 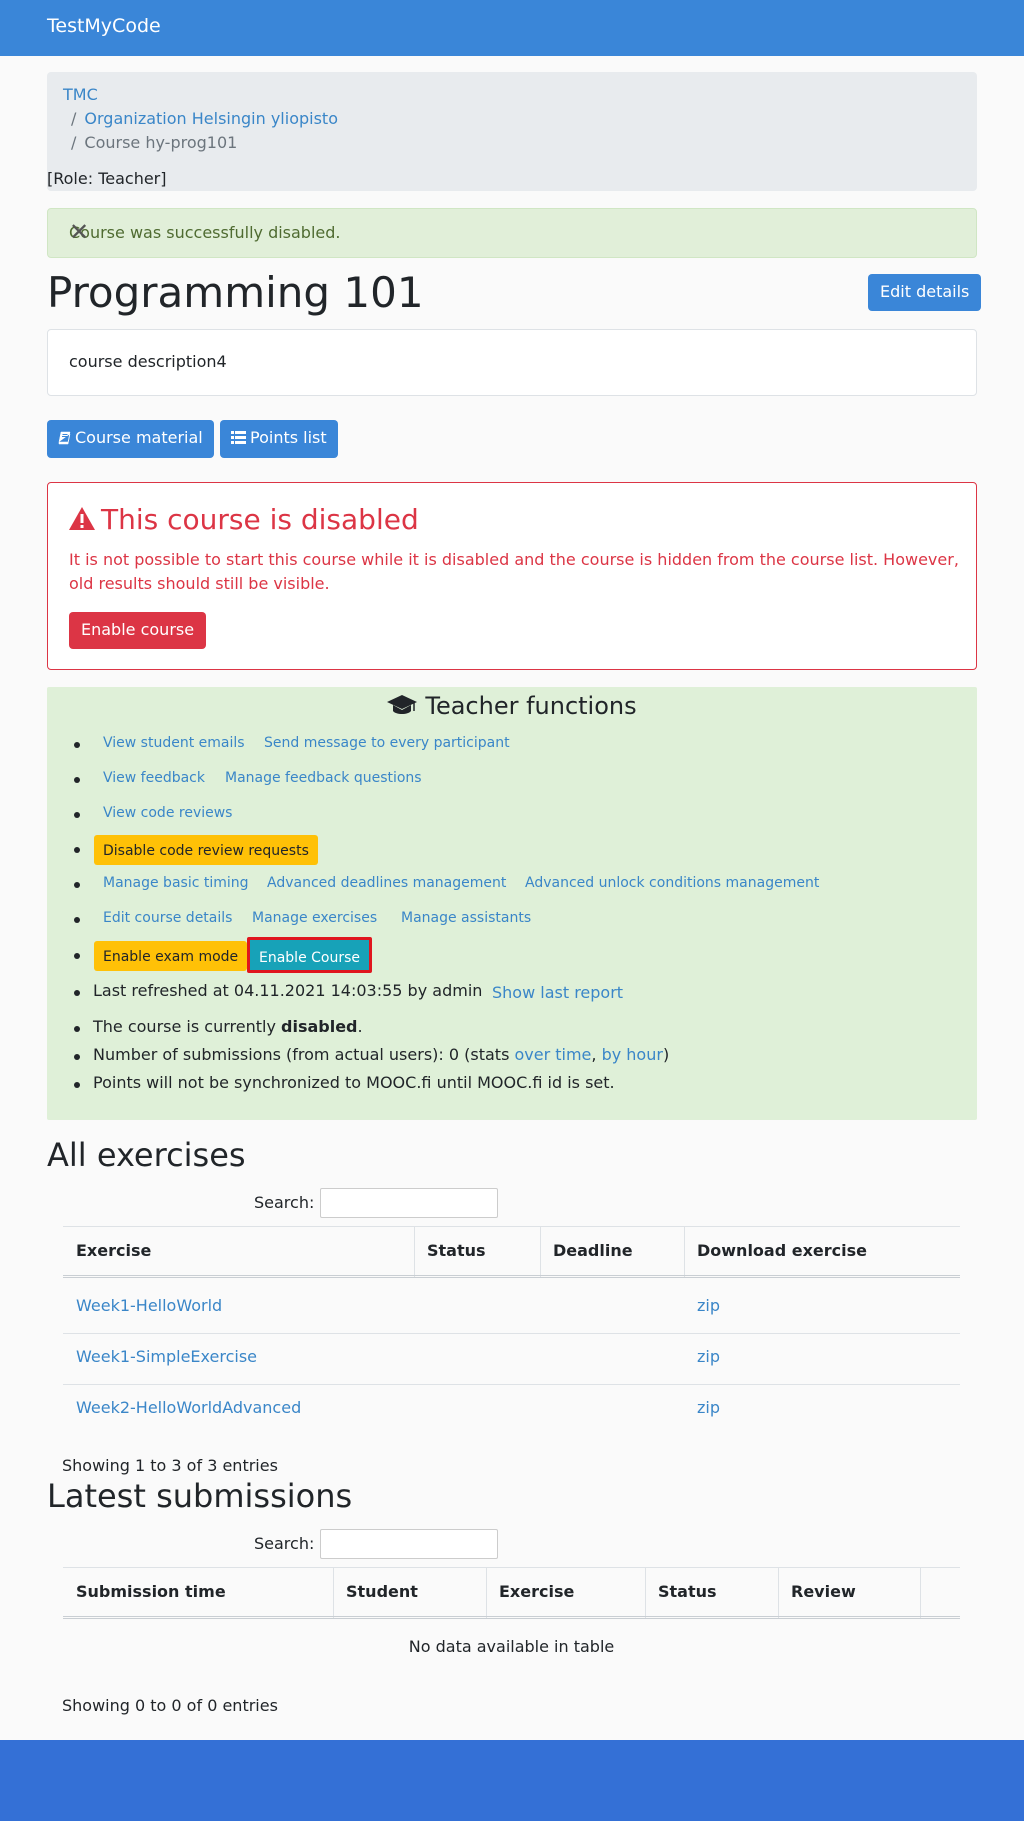 What do you see at coordinates (174, 743) in the screenshot?
I see `view-student-emails-link: View student emails` at bounding box center [174, 743].